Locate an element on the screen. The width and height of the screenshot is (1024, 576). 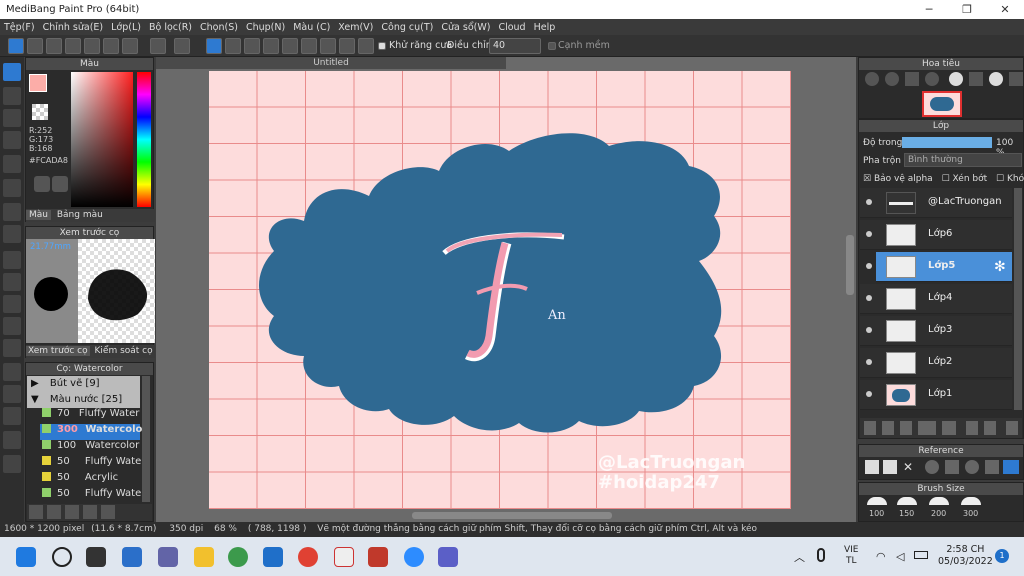
adjust-input: 40 is located at coordinates (515, 46).